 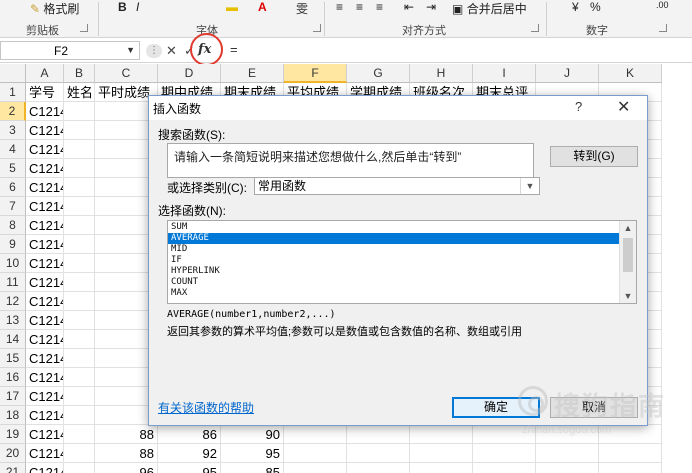 I want to click on name-box: F2 ▼, so click(x=70, y=50).